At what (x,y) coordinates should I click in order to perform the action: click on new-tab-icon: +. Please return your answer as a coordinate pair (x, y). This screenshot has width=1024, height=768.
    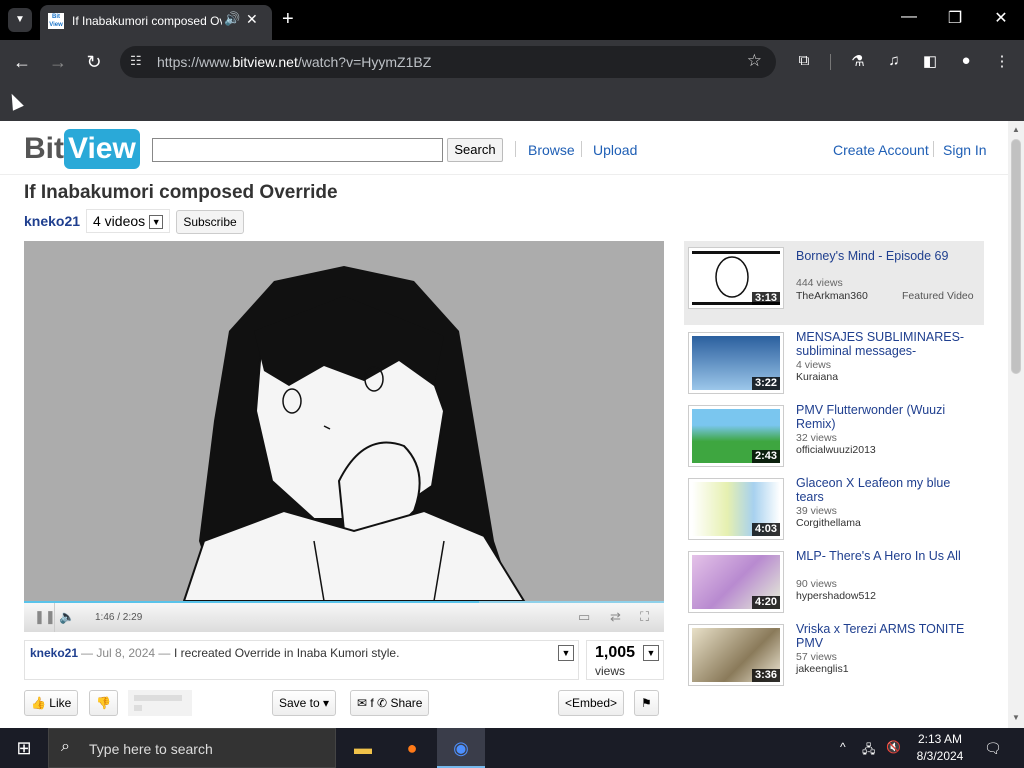
    Looking at the image, I should click on (288, 19).